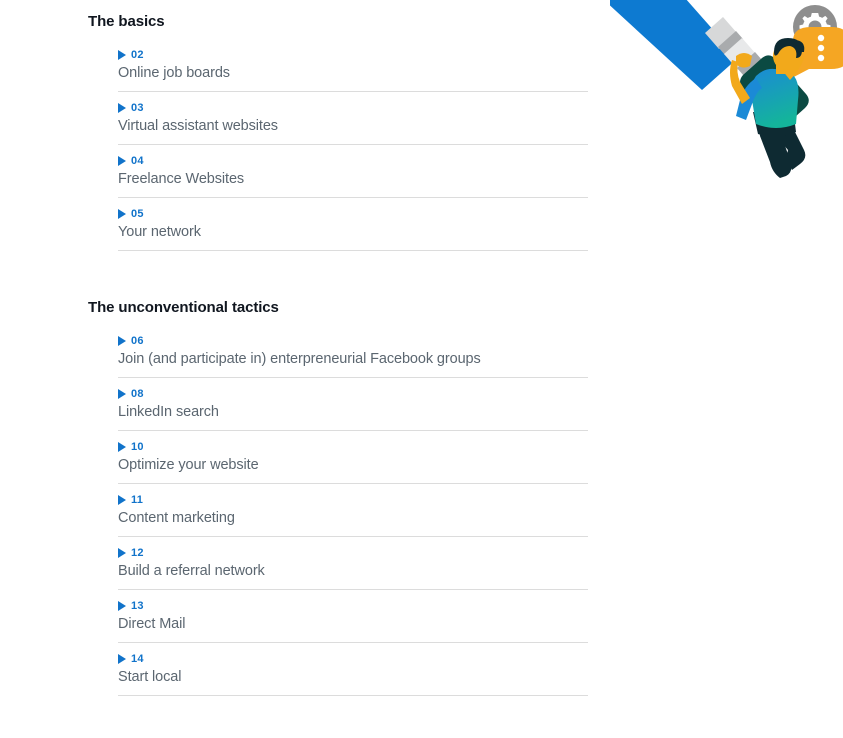 This screenshot has width=843, height=738. What do you see at coordinates (198, 126) in the screenshot?
I see `item-title: Virtual assistant websites` at bounding box center [198, 126].